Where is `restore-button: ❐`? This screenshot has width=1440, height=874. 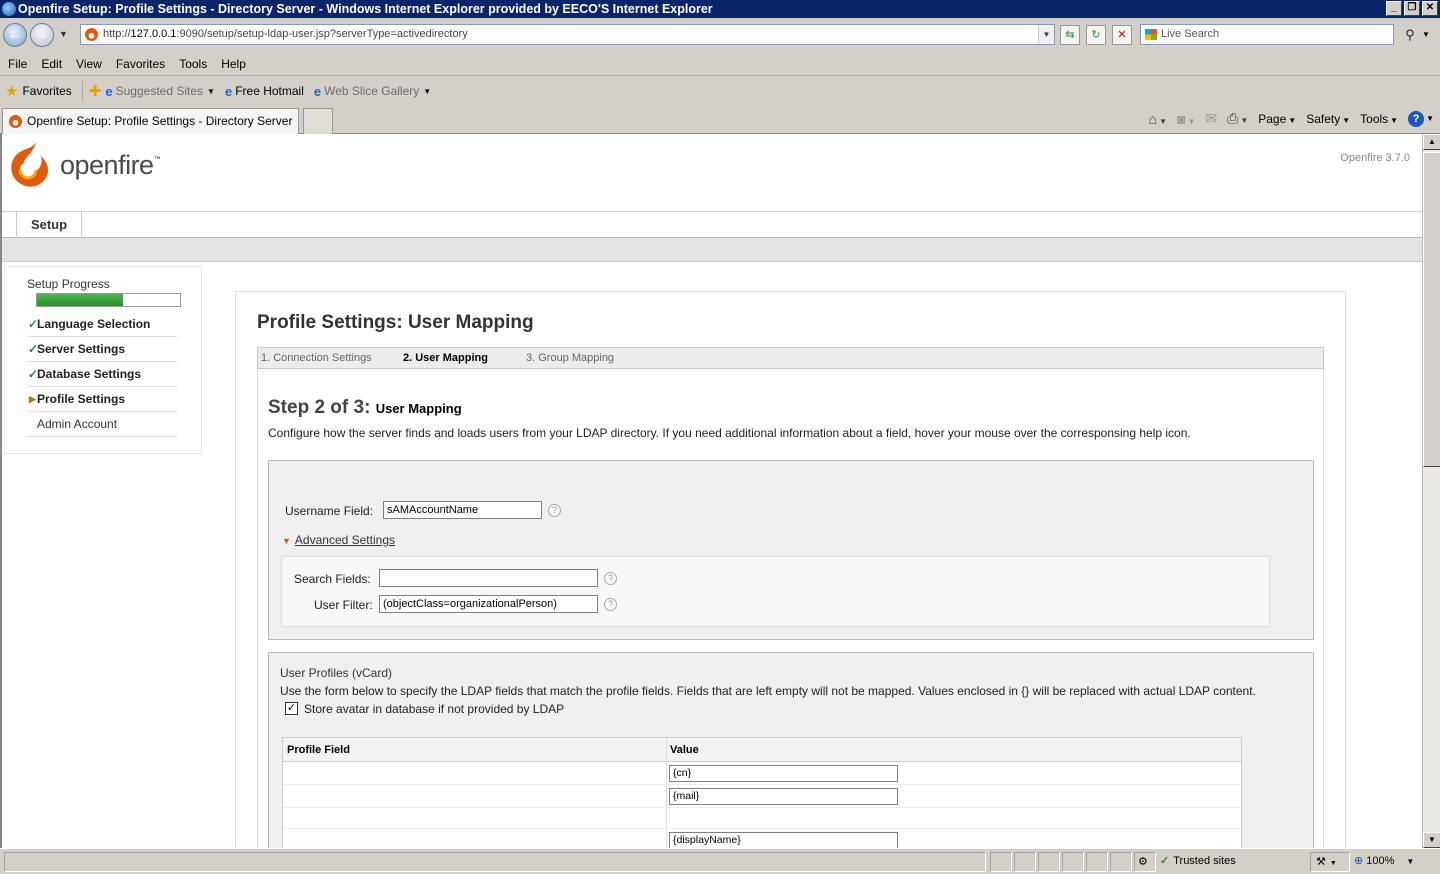 restore-button: ❐ is located at coordinates (1412, 8).